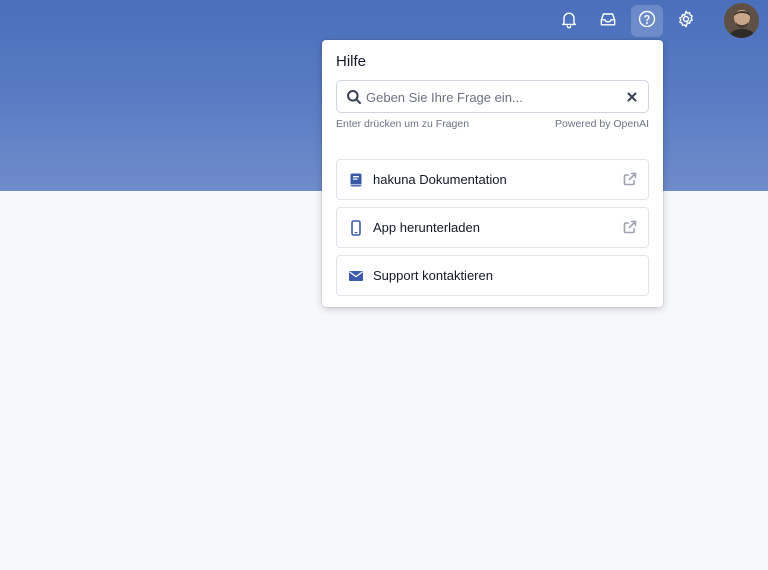 This screenshot has width=768, height=570. What do you see at coordinates (356, 276) in the screenshot?
I see `envelope-icon` at bounding box center [356, 276].